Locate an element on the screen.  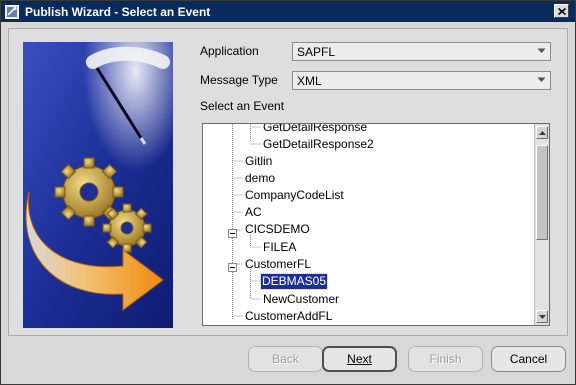
tree-node-customerfl: CustomerFL is located at coordinates (278, 264).